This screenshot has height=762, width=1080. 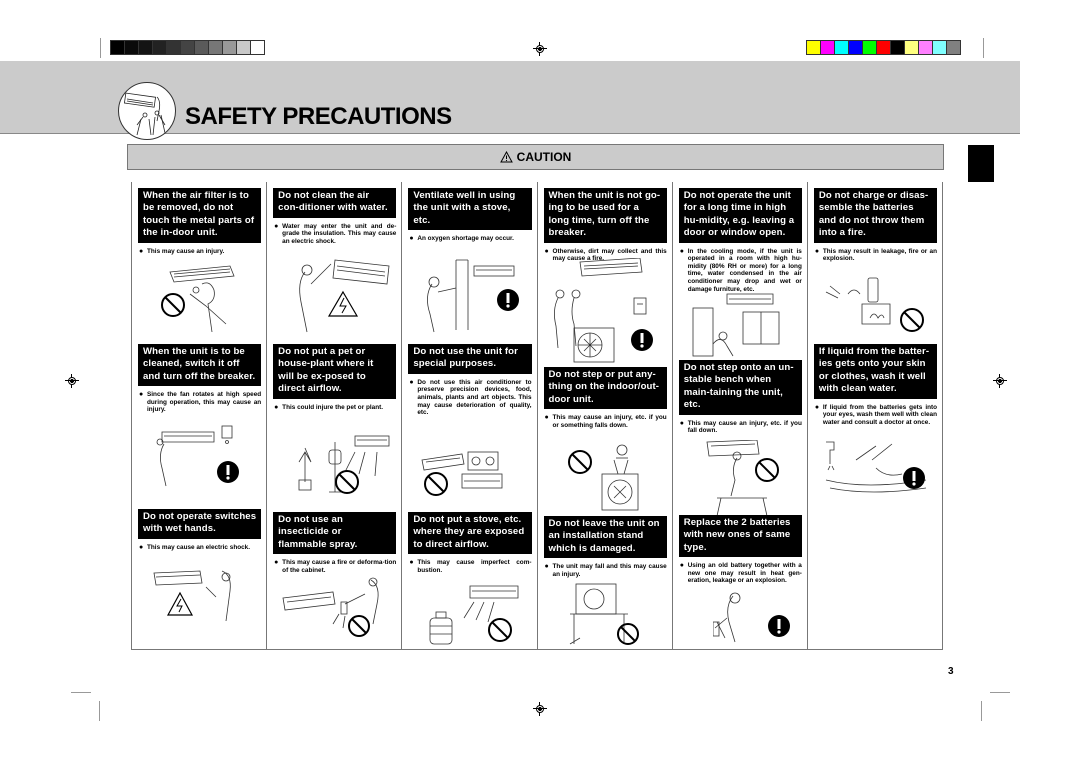 What do you see at coordinates (1000, 692) in the screenshot?
I see `crop-mark-bottom-right-h` at bounding box center [1000, 692].